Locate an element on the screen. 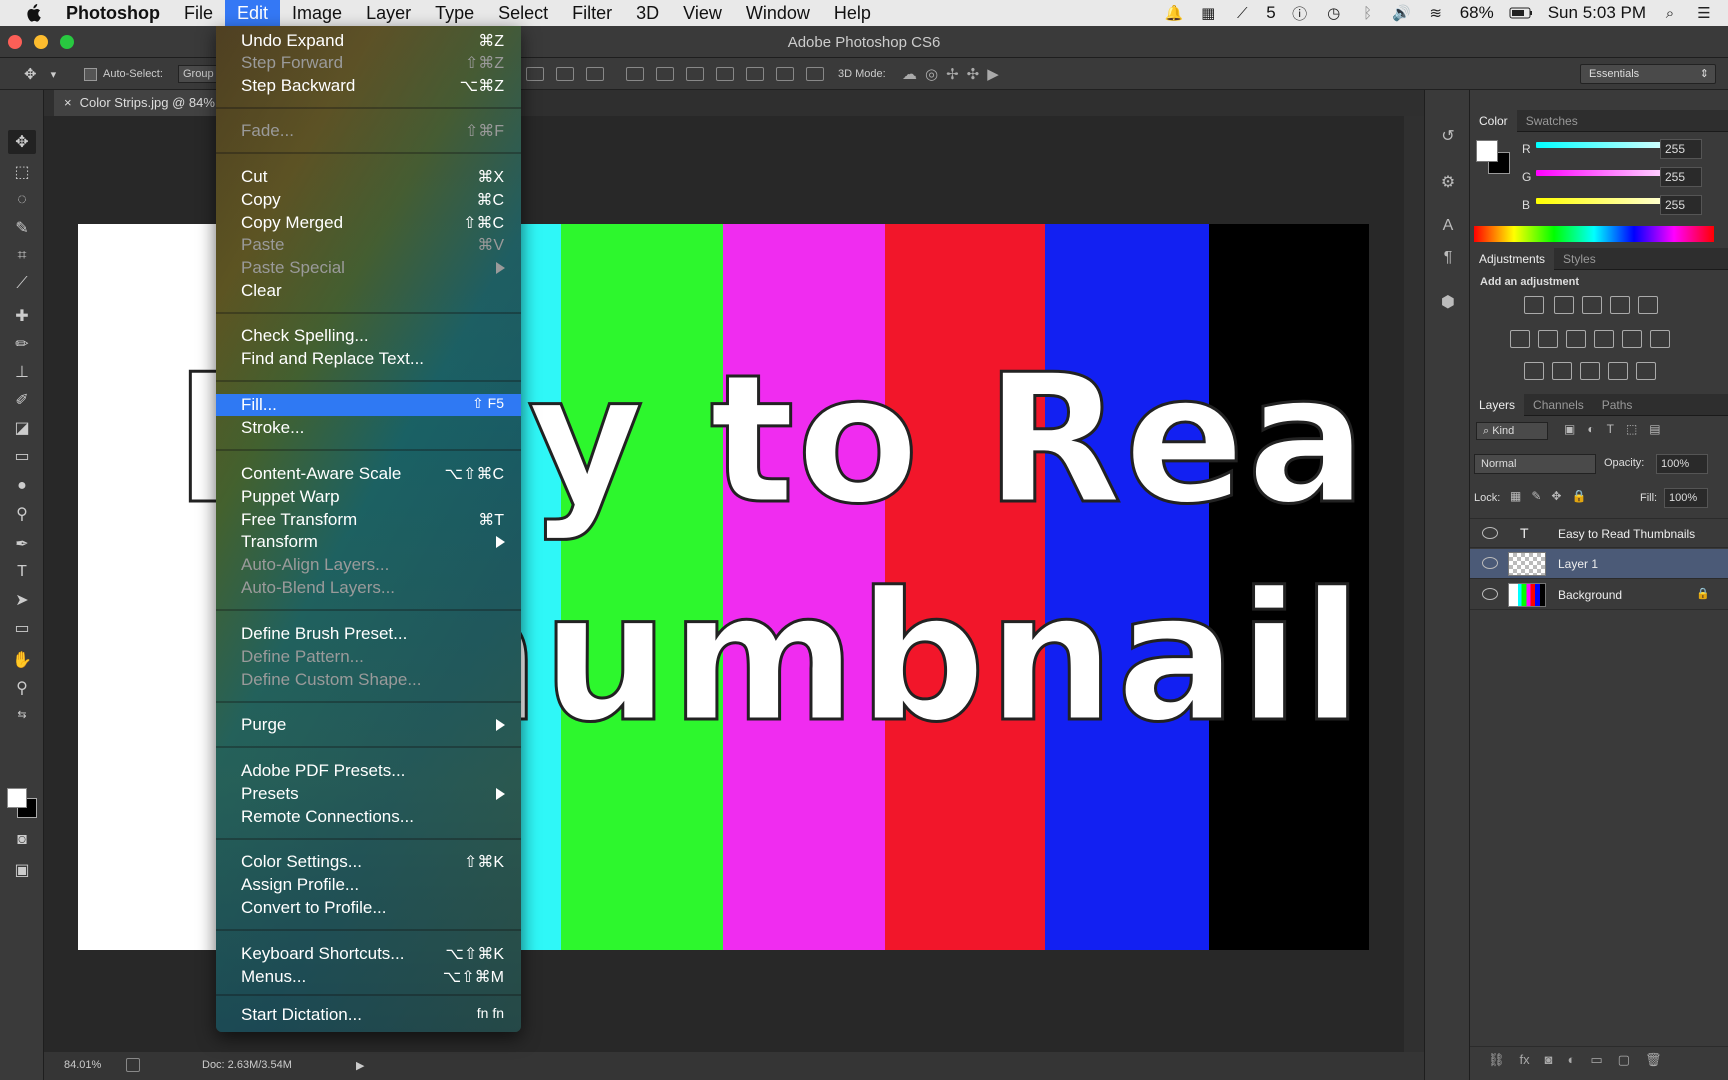 The image size is (1728, 1080). menu-window: Window is located at coordinates (778, 13).